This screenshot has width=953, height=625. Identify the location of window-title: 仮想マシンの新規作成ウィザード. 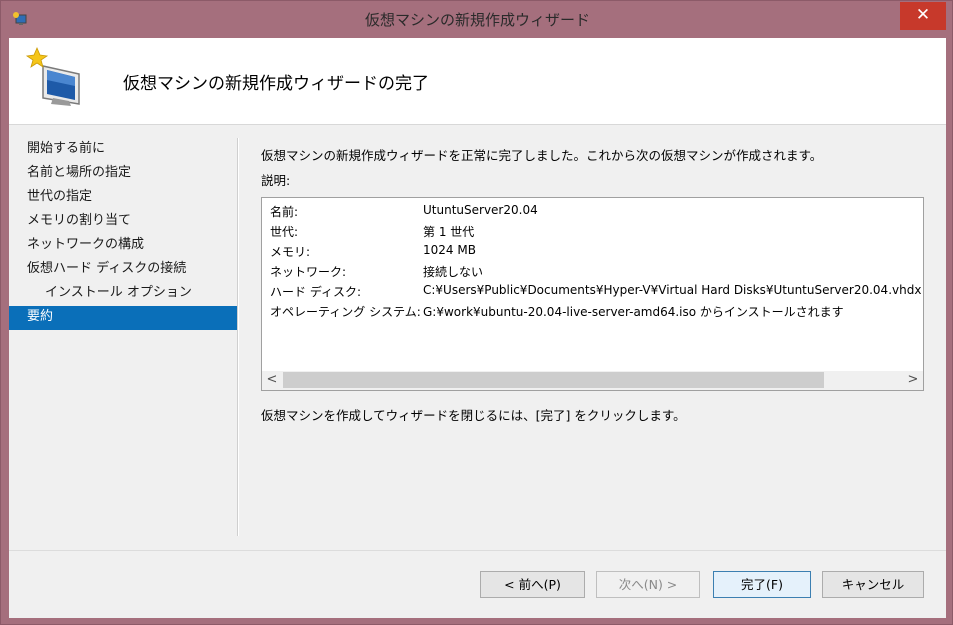
(477, 20).